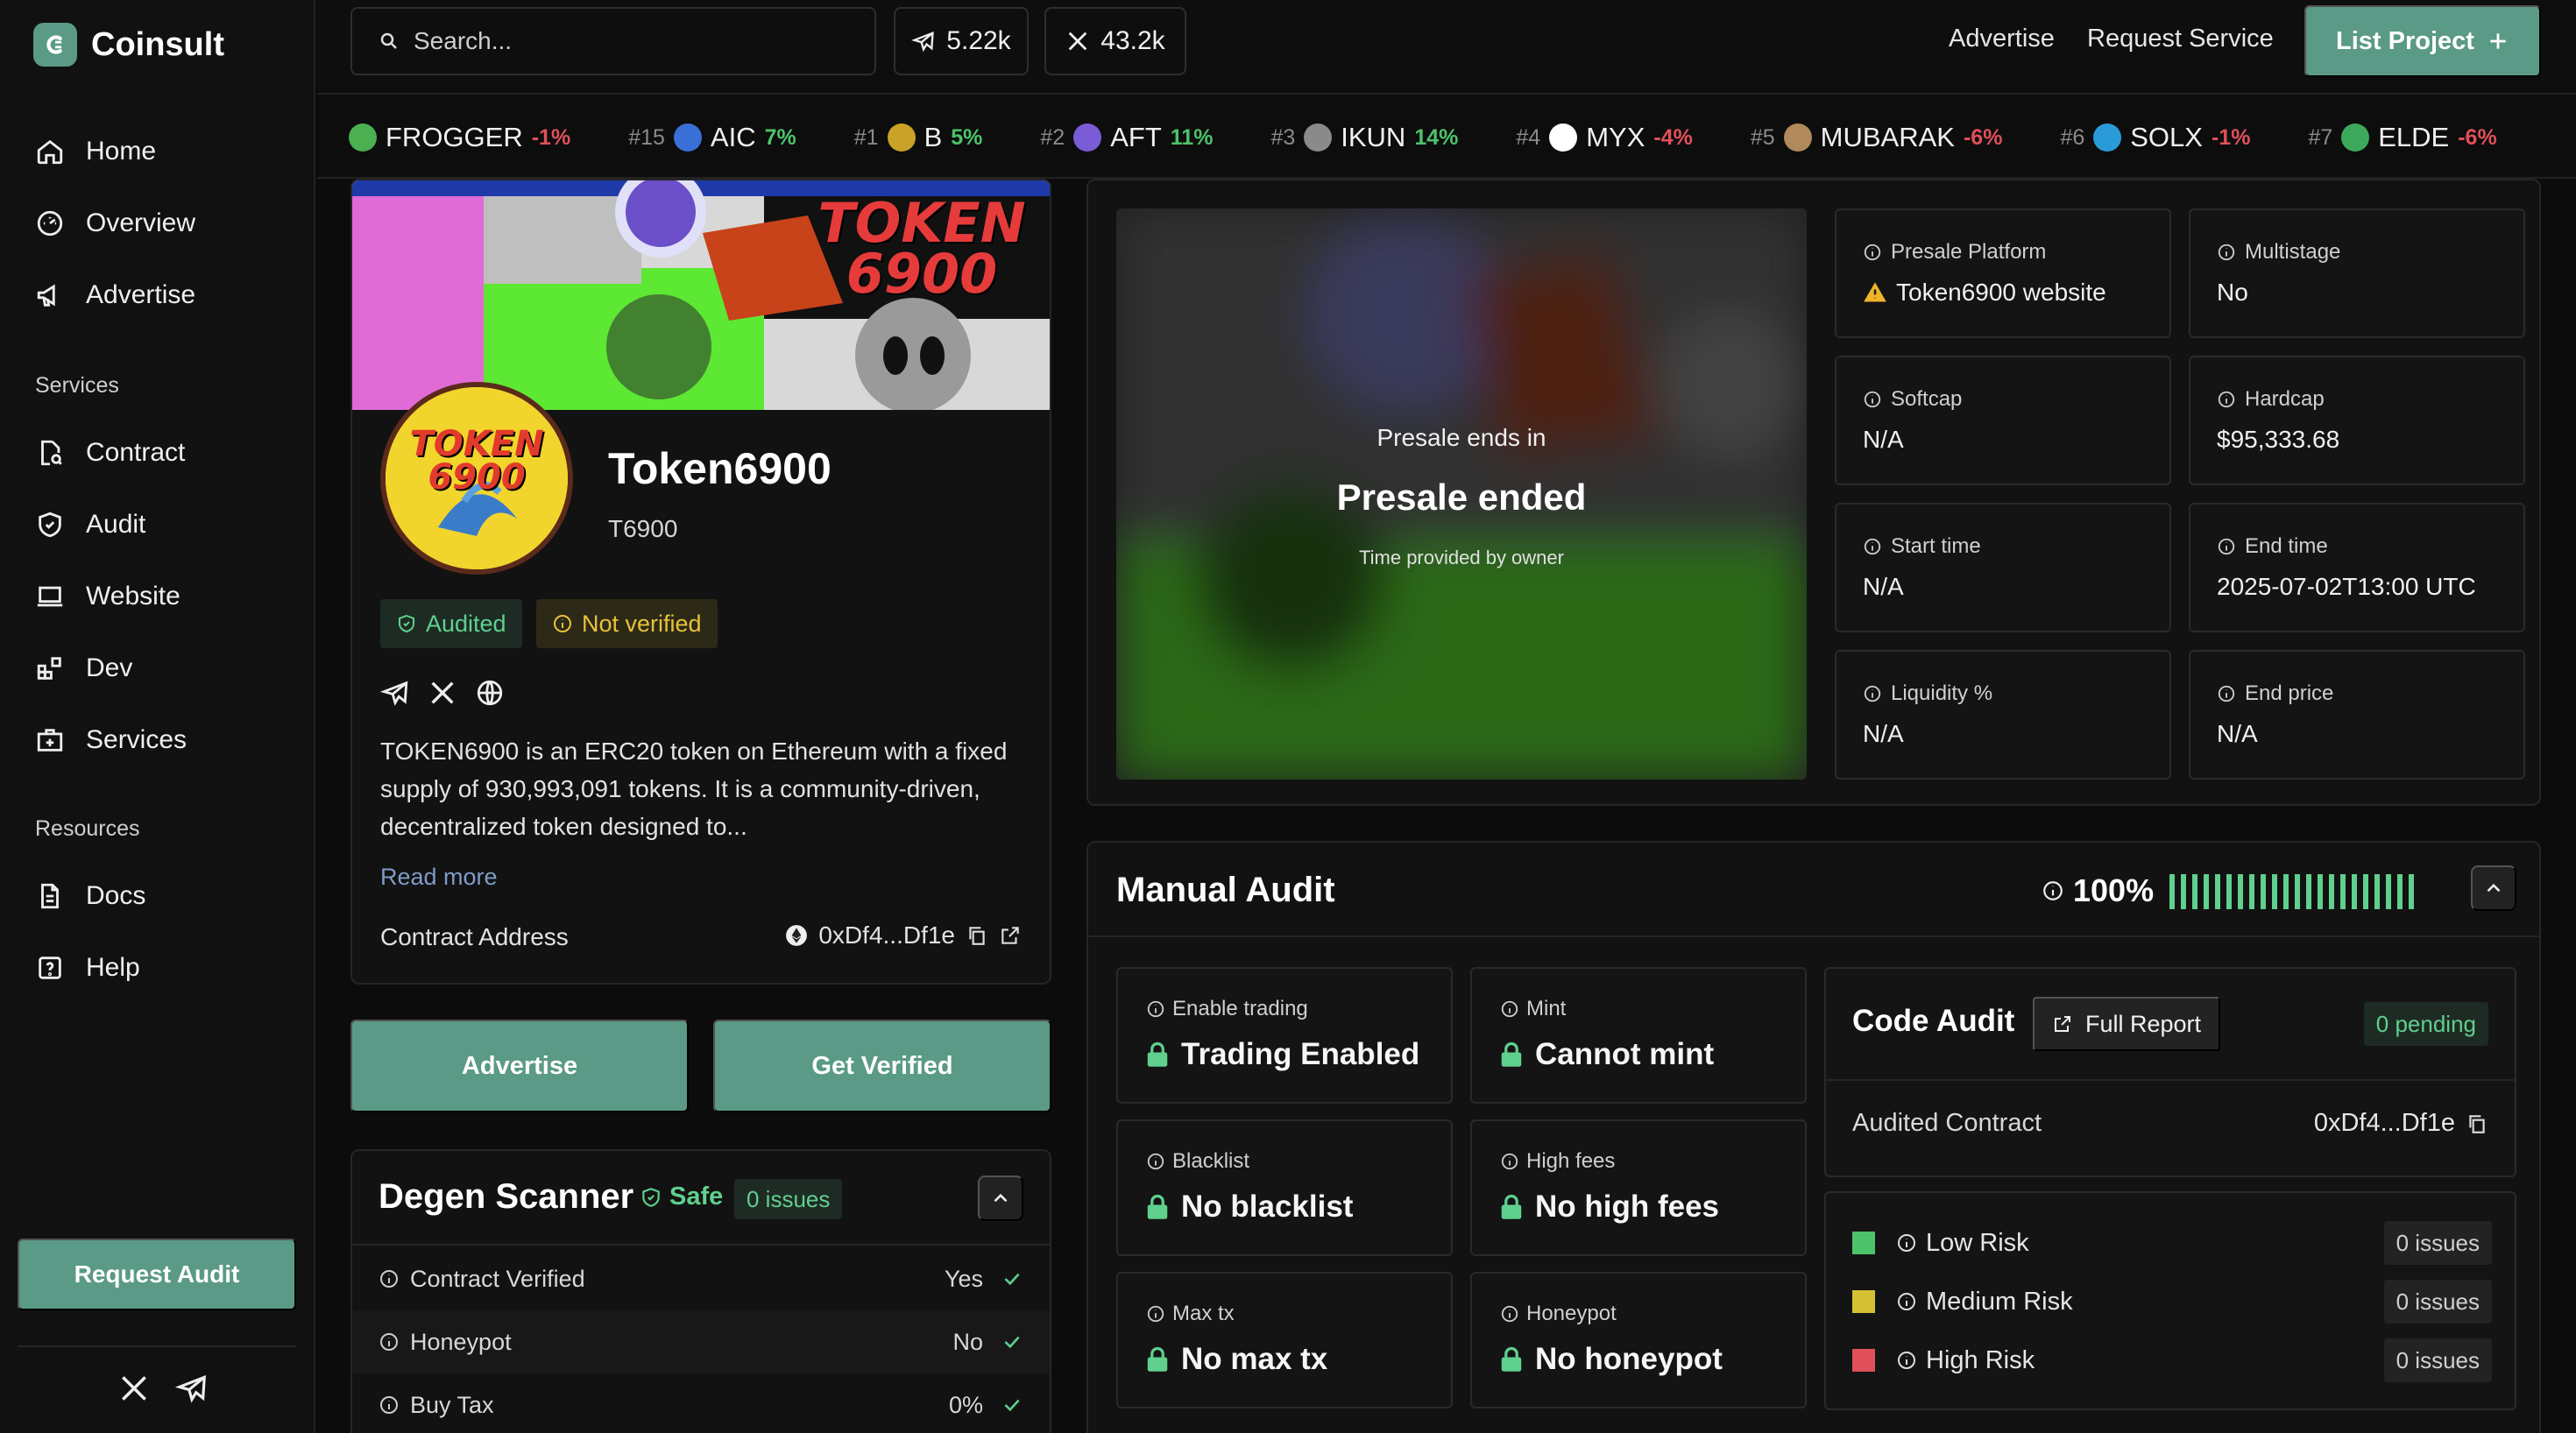 This screenshot has width=2576, height=1433. I want to click on ticker-item: #2 AFT 11%, so click(1126, 137).